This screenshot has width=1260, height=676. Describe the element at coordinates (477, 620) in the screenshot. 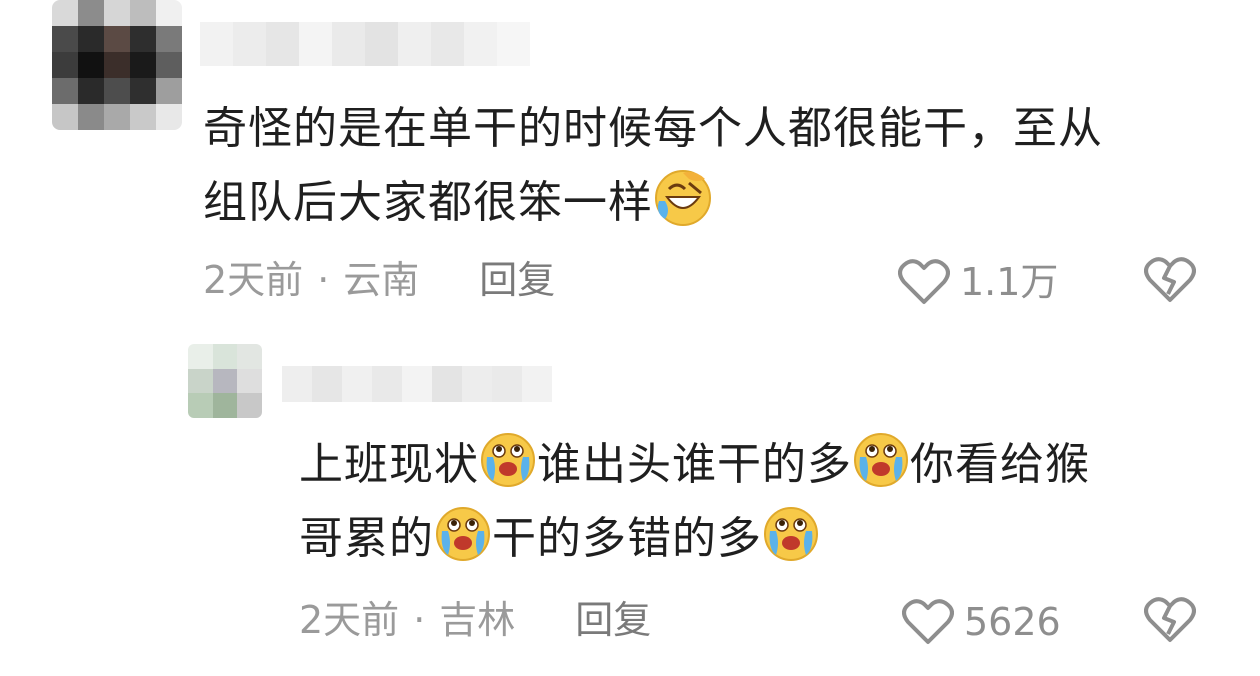

I see `location: 吉林` at that location.